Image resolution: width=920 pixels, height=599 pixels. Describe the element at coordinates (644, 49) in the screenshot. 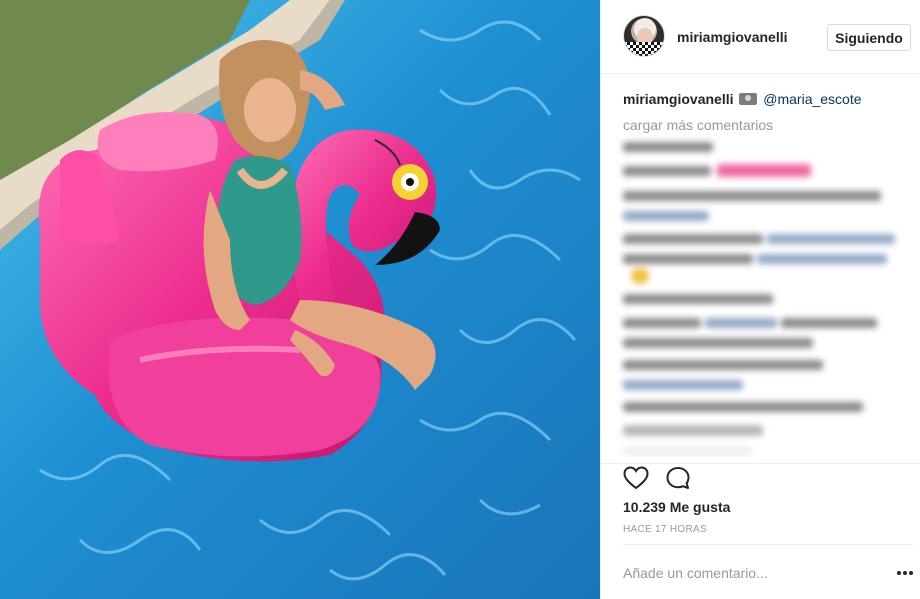

I see `avatar-shirt` at that location.